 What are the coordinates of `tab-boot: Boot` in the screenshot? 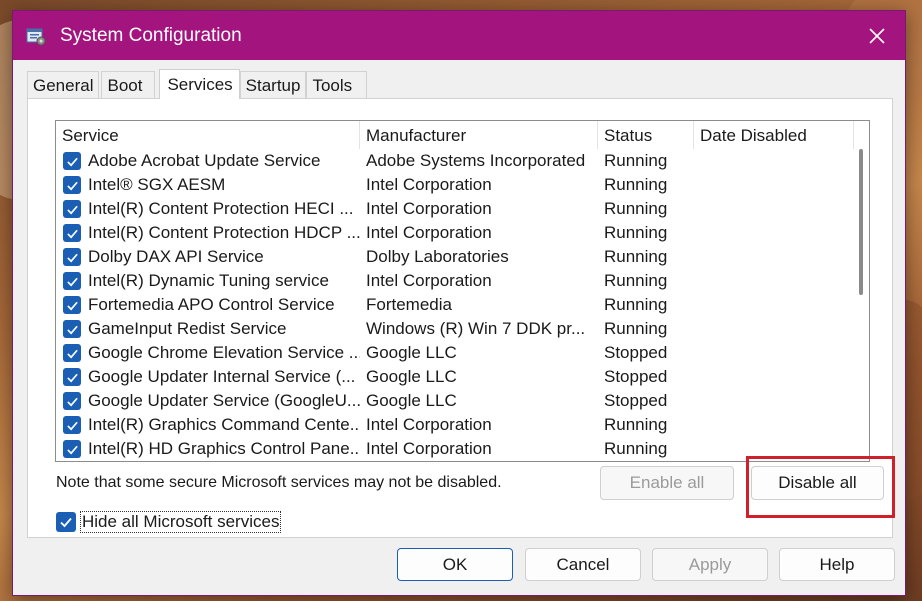 It's located at (128, 85).